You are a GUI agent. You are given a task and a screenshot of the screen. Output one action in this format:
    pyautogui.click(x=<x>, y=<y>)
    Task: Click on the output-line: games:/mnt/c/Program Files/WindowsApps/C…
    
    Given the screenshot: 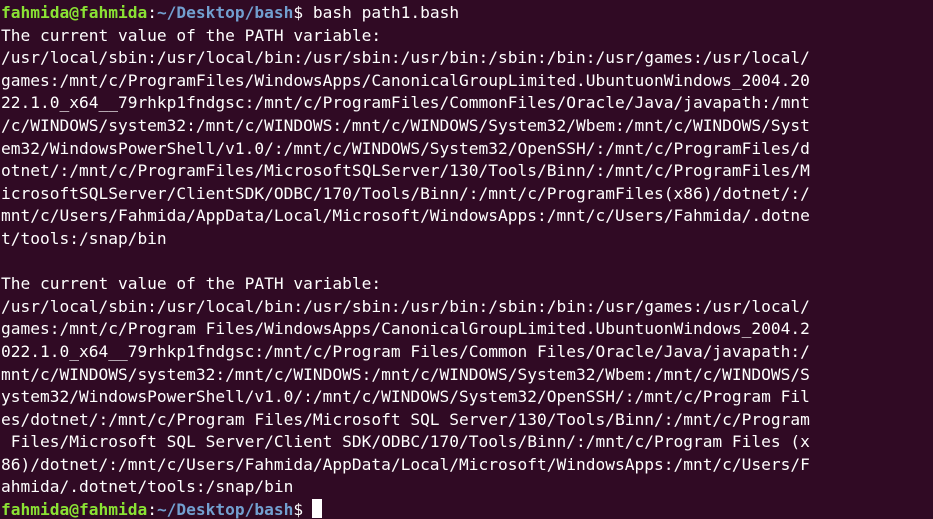 What is the action you would take?
    pyautogui.click(x=405, y=329)
    